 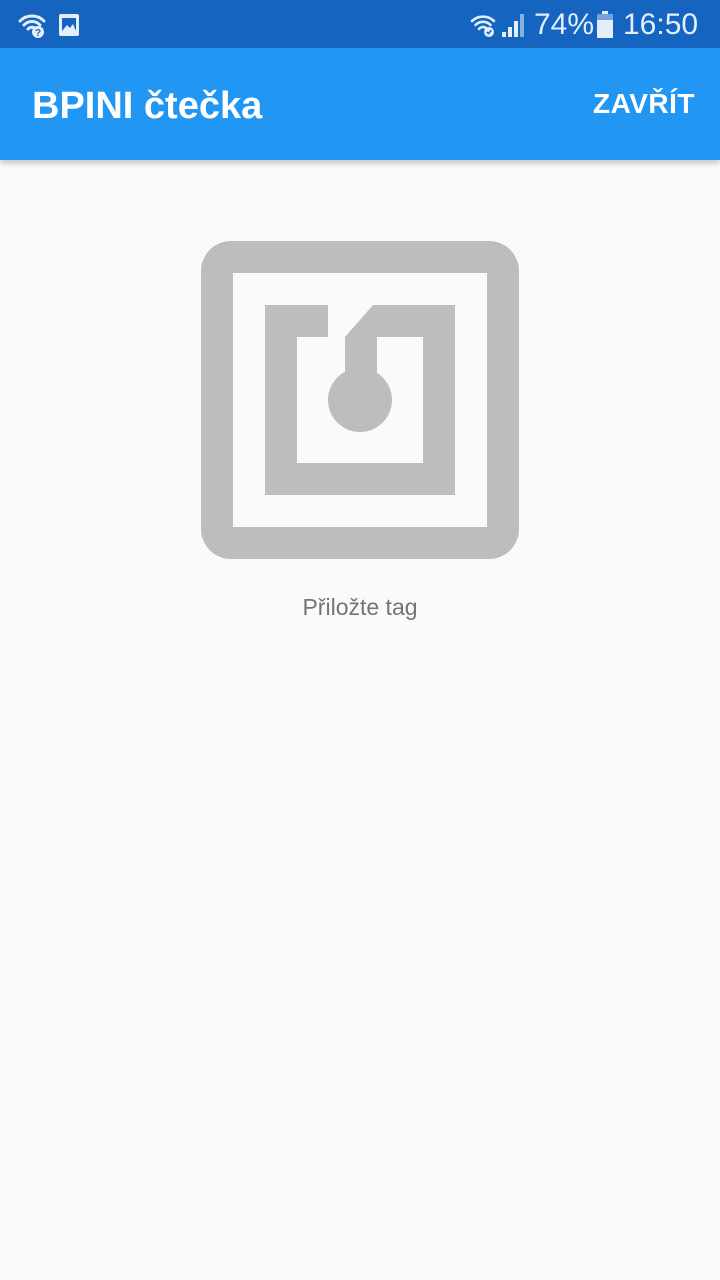 I want to click on close-button: ZAVŘÍT, so click(x=644, y=104).